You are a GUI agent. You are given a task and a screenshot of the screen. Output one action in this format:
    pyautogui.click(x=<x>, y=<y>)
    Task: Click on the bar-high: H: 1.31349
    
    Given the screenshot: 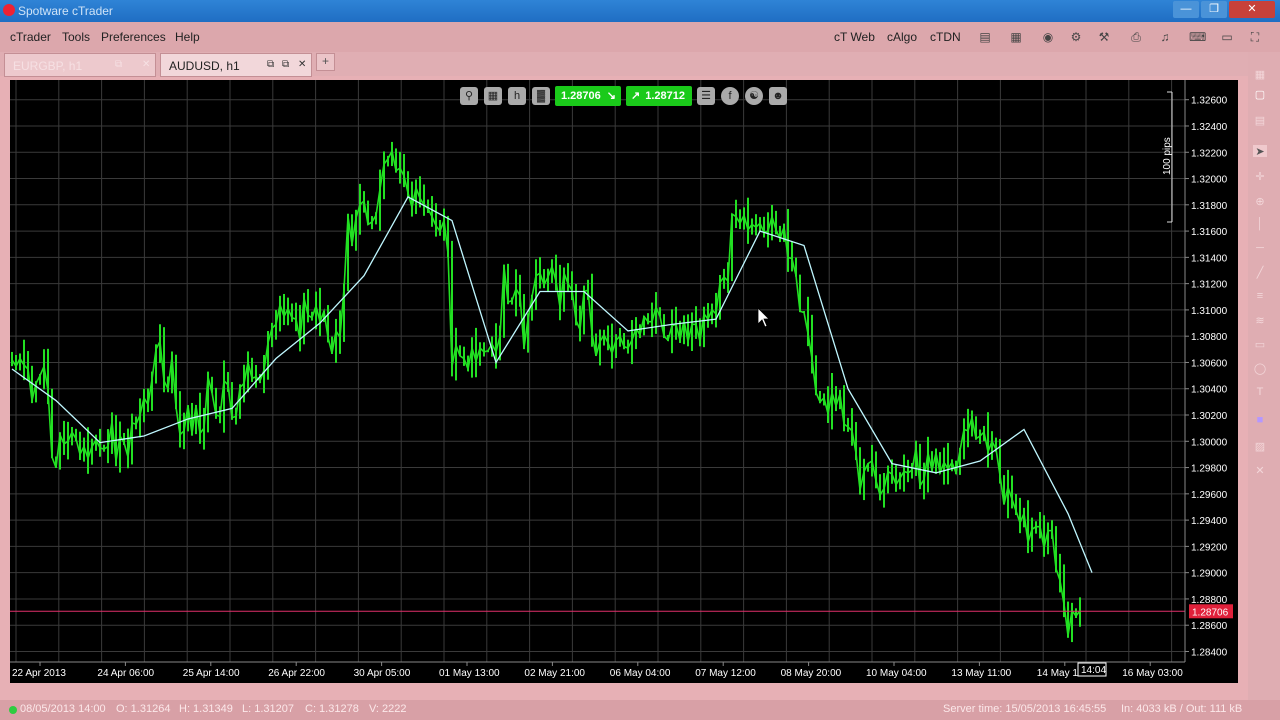 What is the action you would take?
    pyautogui.click(x=206, y=709)
    